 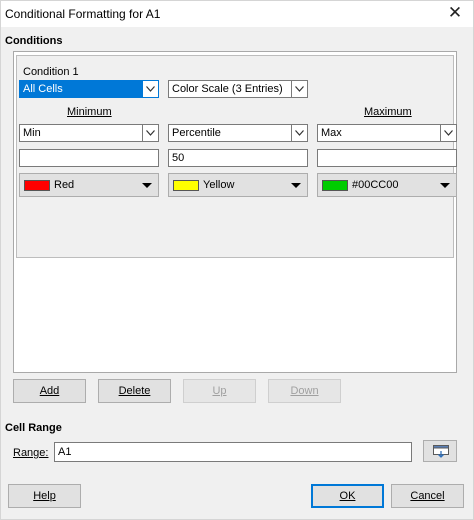 I want to click on delete-button: Delete, so click(x=134, y=391).